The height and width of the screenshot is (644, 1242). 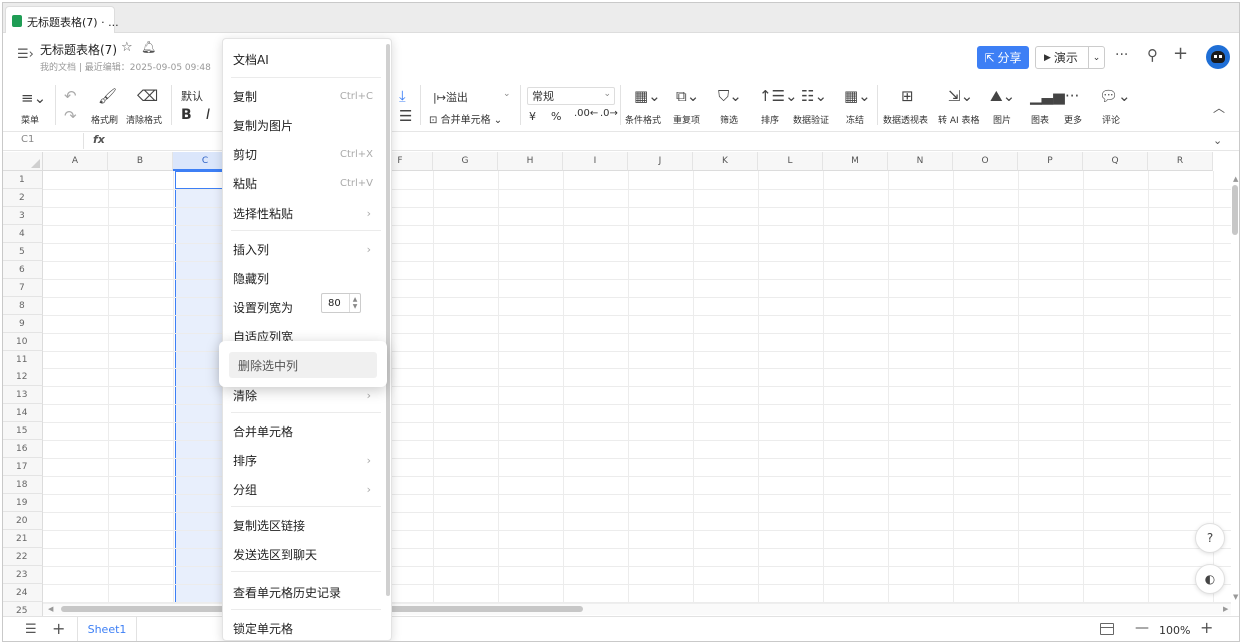 I want to click on column-header-r: R, so click(x=1180, y=161).